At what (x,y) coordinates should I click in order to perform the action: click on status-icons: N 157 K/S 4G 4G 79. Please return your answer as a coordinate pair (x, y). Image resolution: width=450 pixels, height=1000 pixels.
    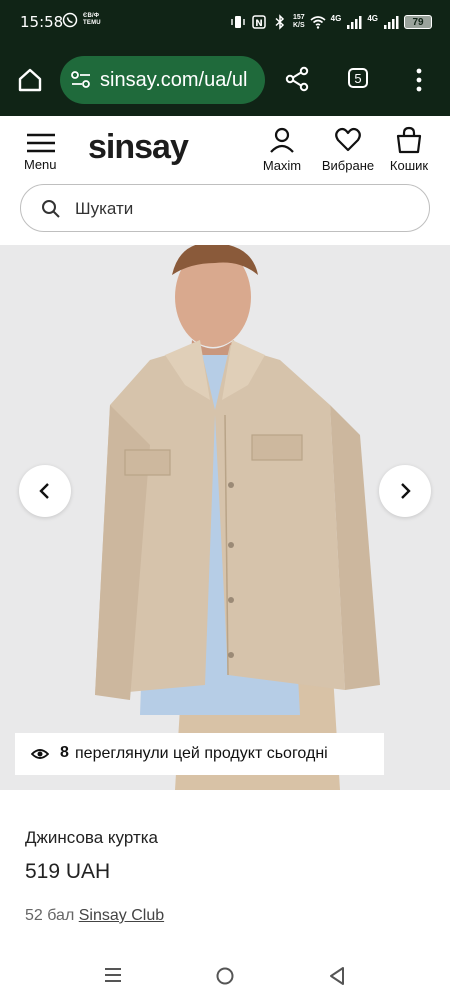
    Looking at the image, I should click on (331, 22).